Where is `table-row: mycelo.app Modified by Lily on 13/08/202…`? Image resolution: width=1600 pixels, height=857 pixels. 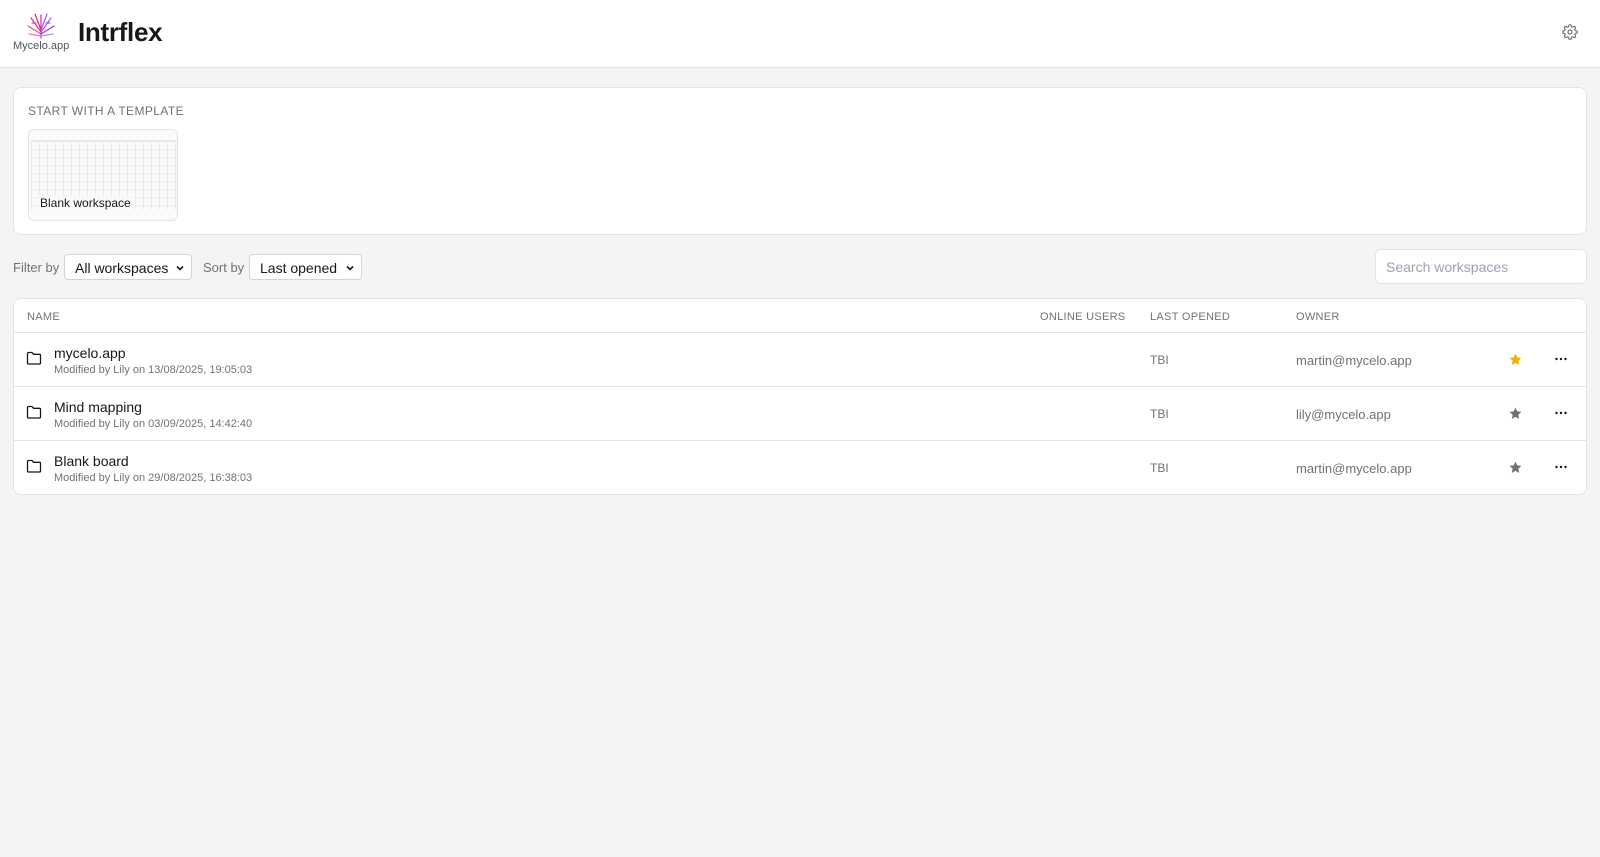 table-row: mycelo.app Modified by Lily on 13/08/202… is located at coordinates (800, 360).